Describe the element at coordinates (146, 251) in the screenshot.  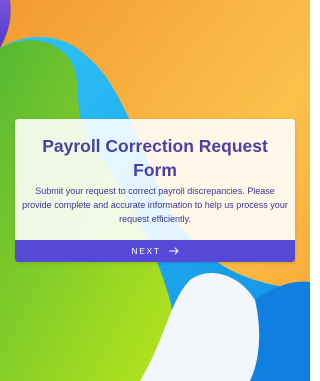
I see `next-button-label: NEXT` at that location.